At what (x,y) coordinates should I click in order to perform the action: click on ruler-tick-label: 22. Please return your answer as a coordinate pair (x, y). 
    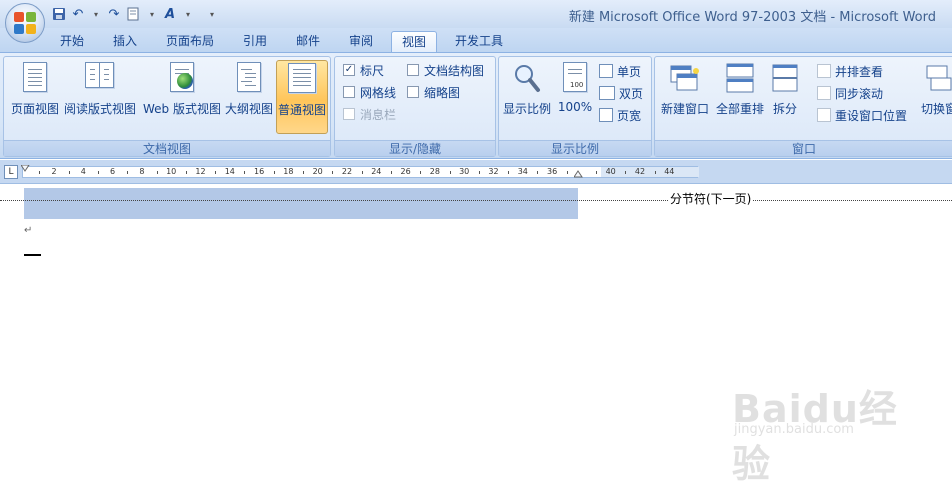
    Looking at the image, I should click on (347, 171).